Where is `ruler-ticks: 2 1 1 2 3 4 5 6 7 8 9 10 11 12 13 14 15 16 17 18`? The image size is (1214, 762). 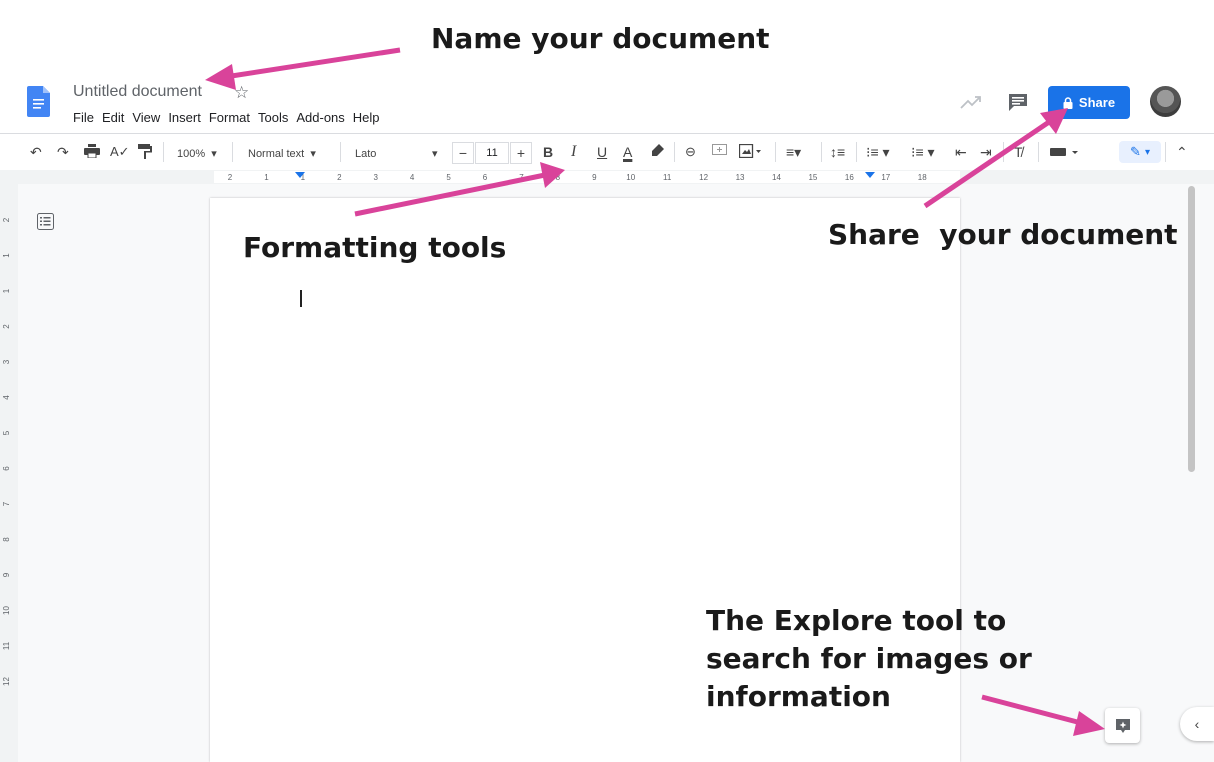 ruler-ticks: 2 1 1 2 3 4 5 6 7 8 9 10 11 12 13 14 15 16 17 18 is located at coordinates (577, 177).